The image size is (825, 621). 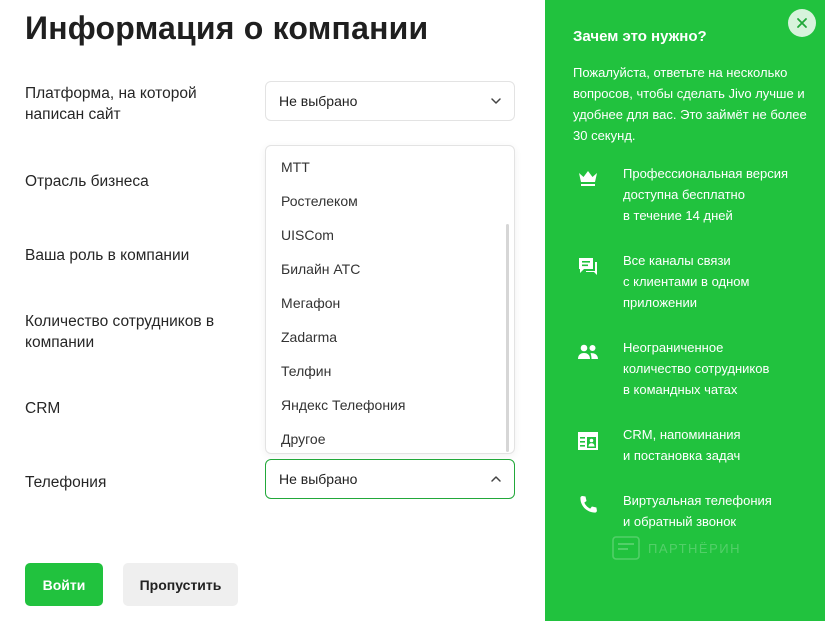 I want to click on page-title: Информация о компании, so click(x=227, y=28).